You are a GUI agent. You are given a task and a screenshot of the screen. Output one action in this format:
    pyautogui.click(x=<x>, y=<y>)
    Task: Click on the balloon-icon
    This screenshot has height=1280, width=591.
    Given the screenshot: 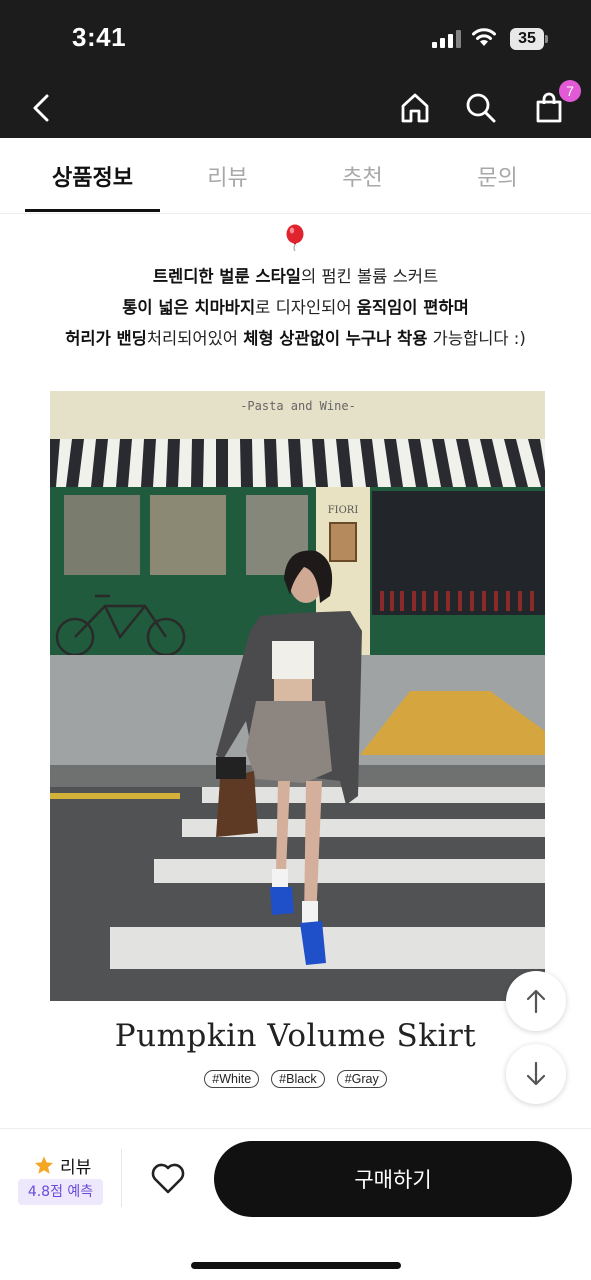 What is the action you would take?
    pyautogui.click(x=295, y=238)
    